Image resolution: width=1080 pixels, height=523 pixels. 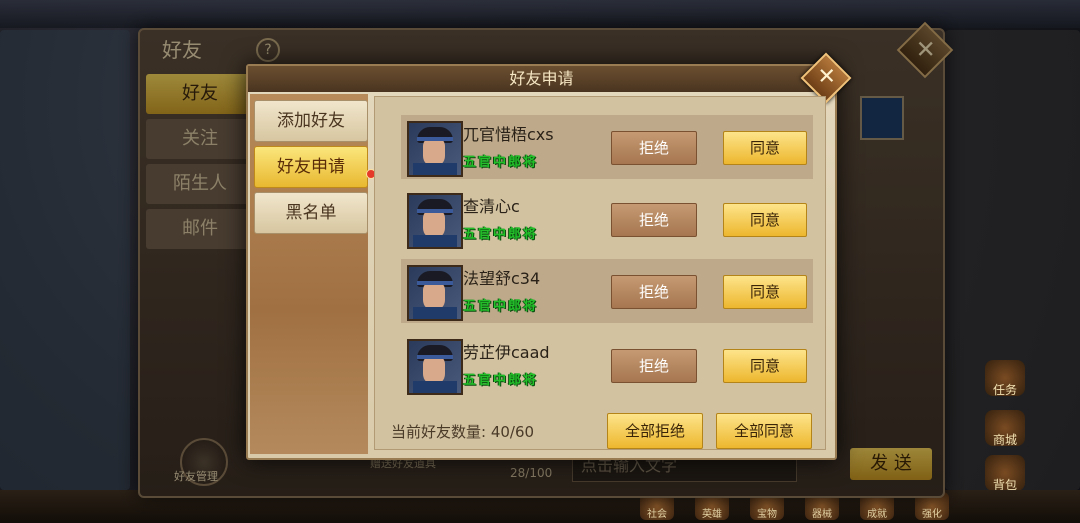 What do you see at coordinates (502, 278) in the screenshot?
I see `requester-name: 法望舒c34` at bounding box center [502, 278].